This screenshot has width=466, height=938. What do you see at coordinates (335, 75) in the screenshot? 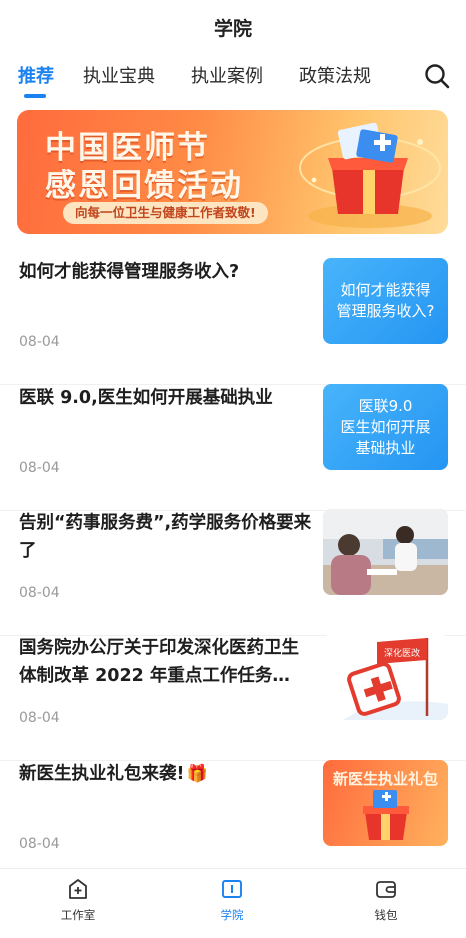
I see `tab-policies: 政策法规` at bounding box center [335, 75].